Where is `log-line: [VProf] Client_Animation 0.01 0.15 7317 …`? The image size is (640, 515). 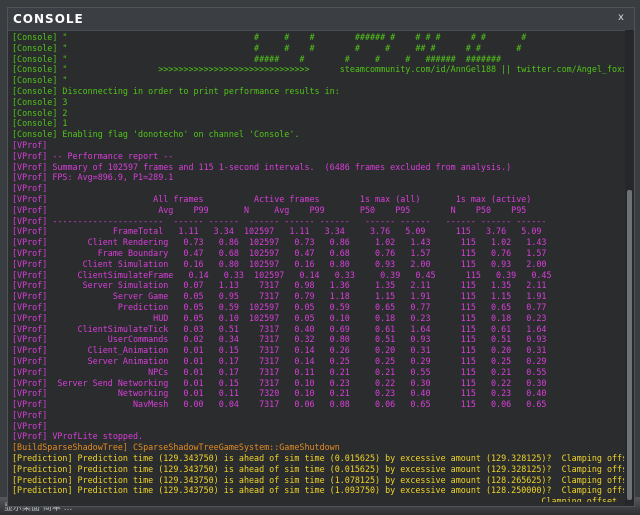 log-line: [VProf] Client_Animation 0.01 0.15 7317 … is located at coordinates (279, 350).